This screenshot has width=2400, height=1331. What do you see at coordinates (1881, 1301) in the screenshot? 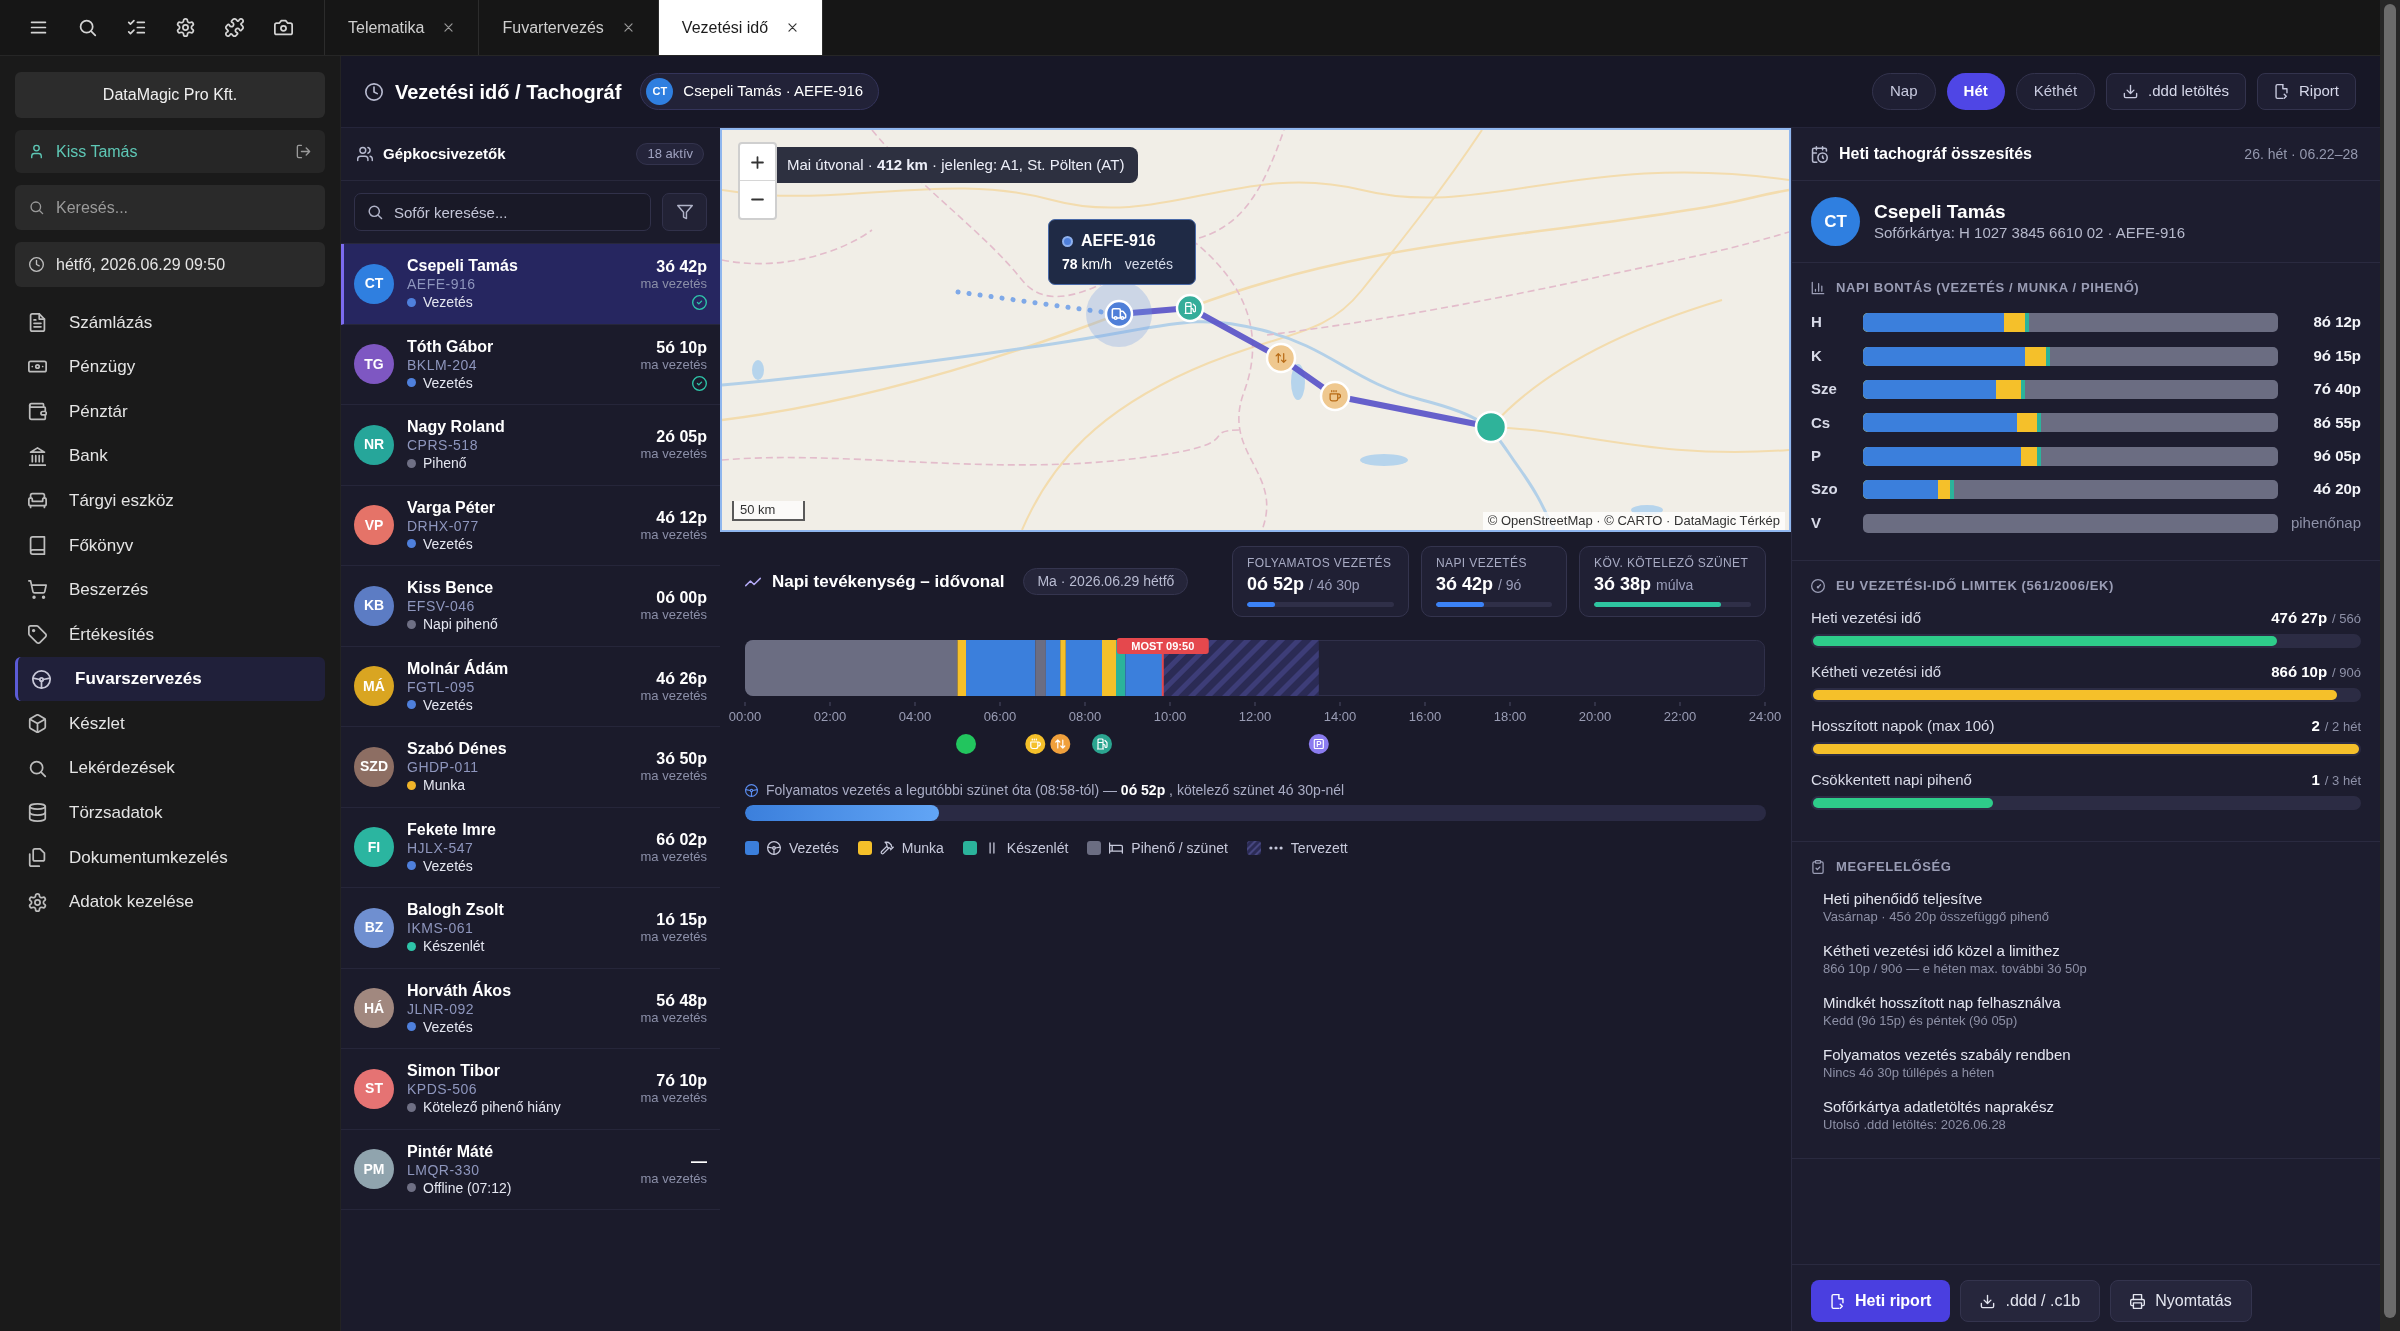
I see `report-button: Heti riport` at bounding box center [1881, 1301].